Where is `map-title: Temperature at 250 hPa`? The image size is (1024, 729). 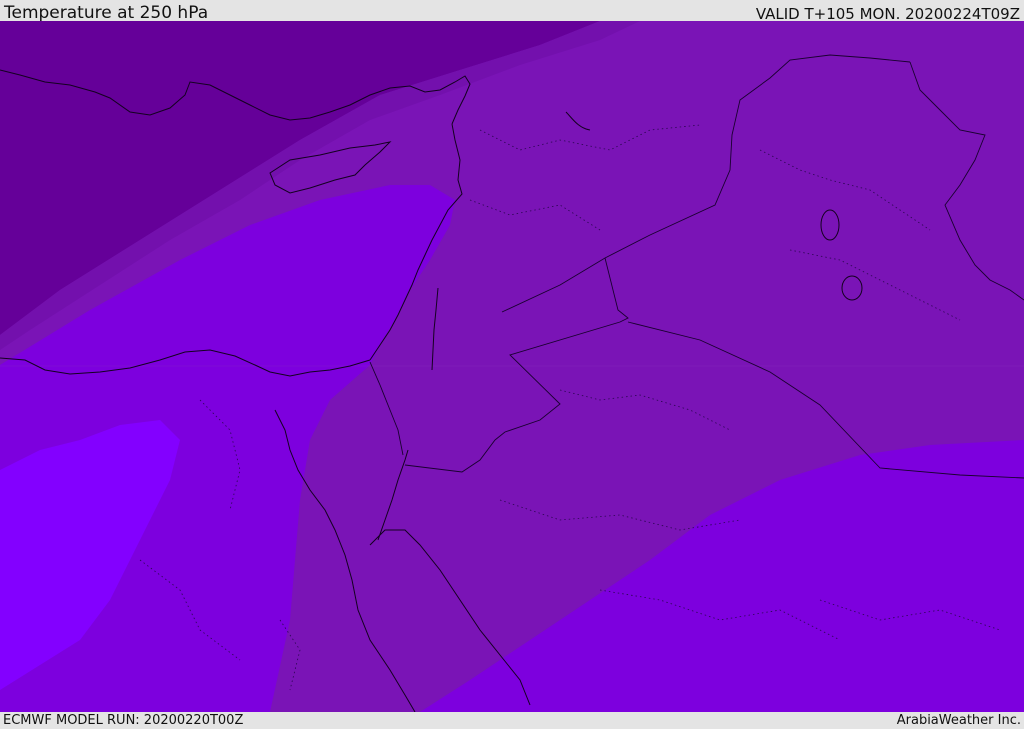 map-title: Temperature at 250 hPa is located at coordinates (106, 13).